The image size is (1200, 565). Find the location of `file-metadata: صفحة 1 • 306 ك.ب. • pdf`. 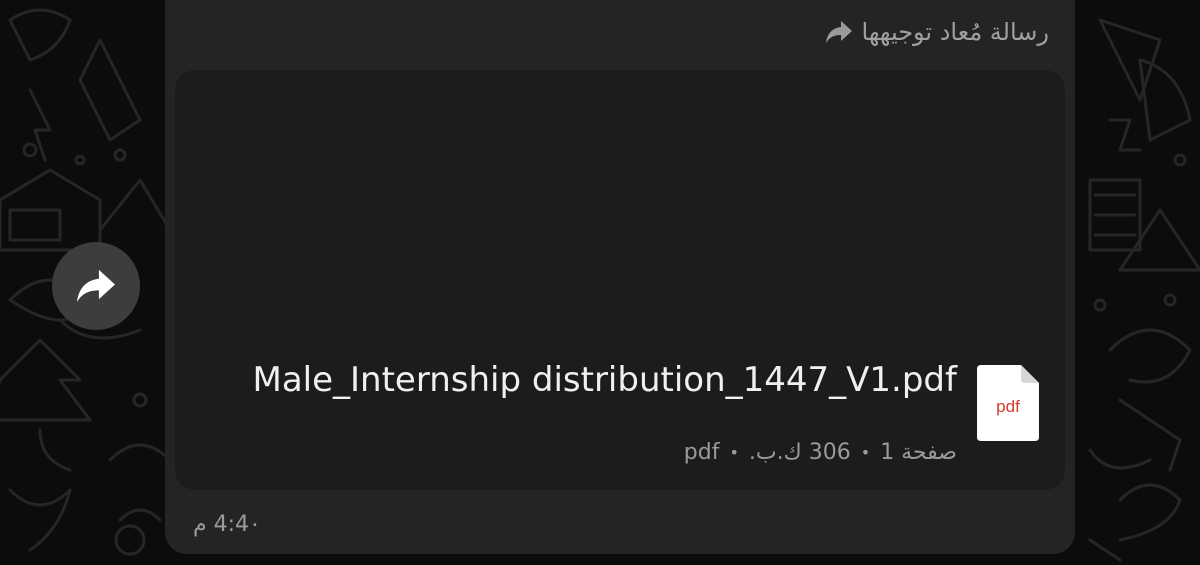

file-metadata: صفحة 1 • 306 ك.ب. • pdf is located at coordinates (820, 452).